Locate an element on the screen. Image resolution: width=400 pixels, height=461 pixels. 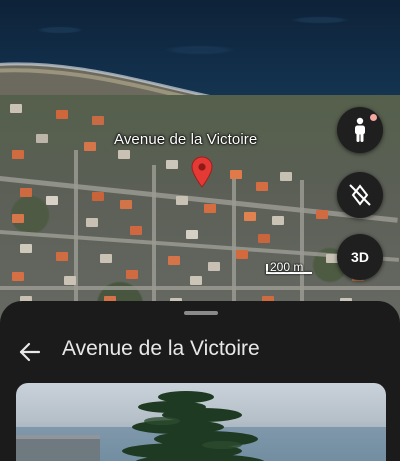
location-pin-icon is located at coordinates (202, 172).